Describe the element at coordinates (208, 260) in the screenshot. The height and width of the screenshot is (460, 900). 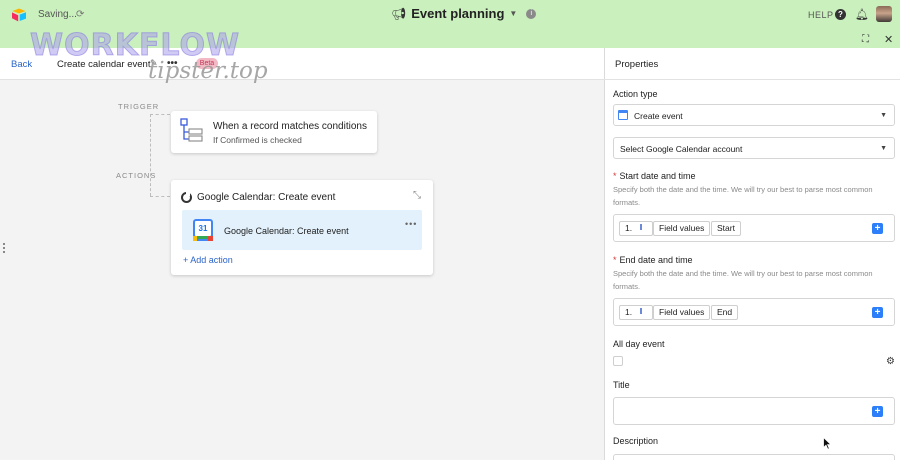
I see `add-action-button: + Add action` at that location.